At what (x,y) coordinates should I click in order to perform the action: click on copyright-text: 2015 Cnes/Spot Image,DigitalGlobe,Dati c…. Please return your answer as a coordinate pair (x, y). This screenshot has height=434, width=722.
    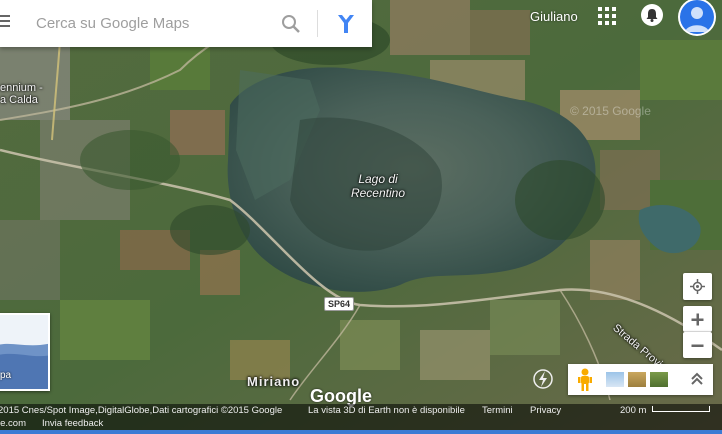
    Looking at the image, I should click on (141, 410).